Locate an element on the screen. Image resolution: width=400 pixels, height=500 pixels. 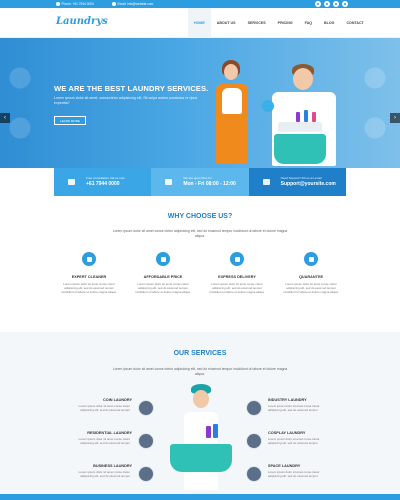
service-name: COIN LAUNDRY is located at coordinates (117, 400).